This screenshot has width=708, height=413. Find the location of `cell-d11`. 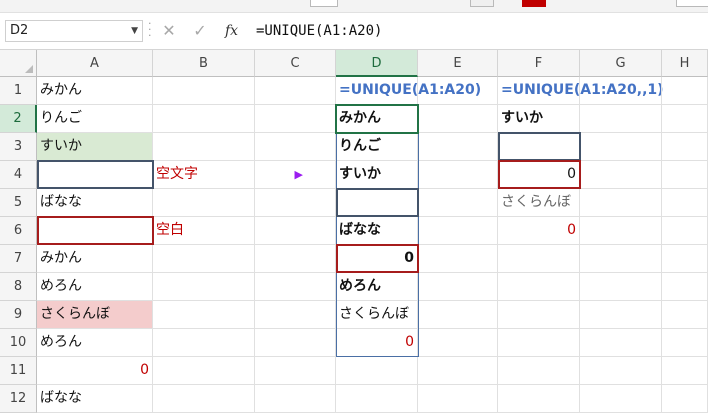

cell-d11 is located at coordinates (377, 371).